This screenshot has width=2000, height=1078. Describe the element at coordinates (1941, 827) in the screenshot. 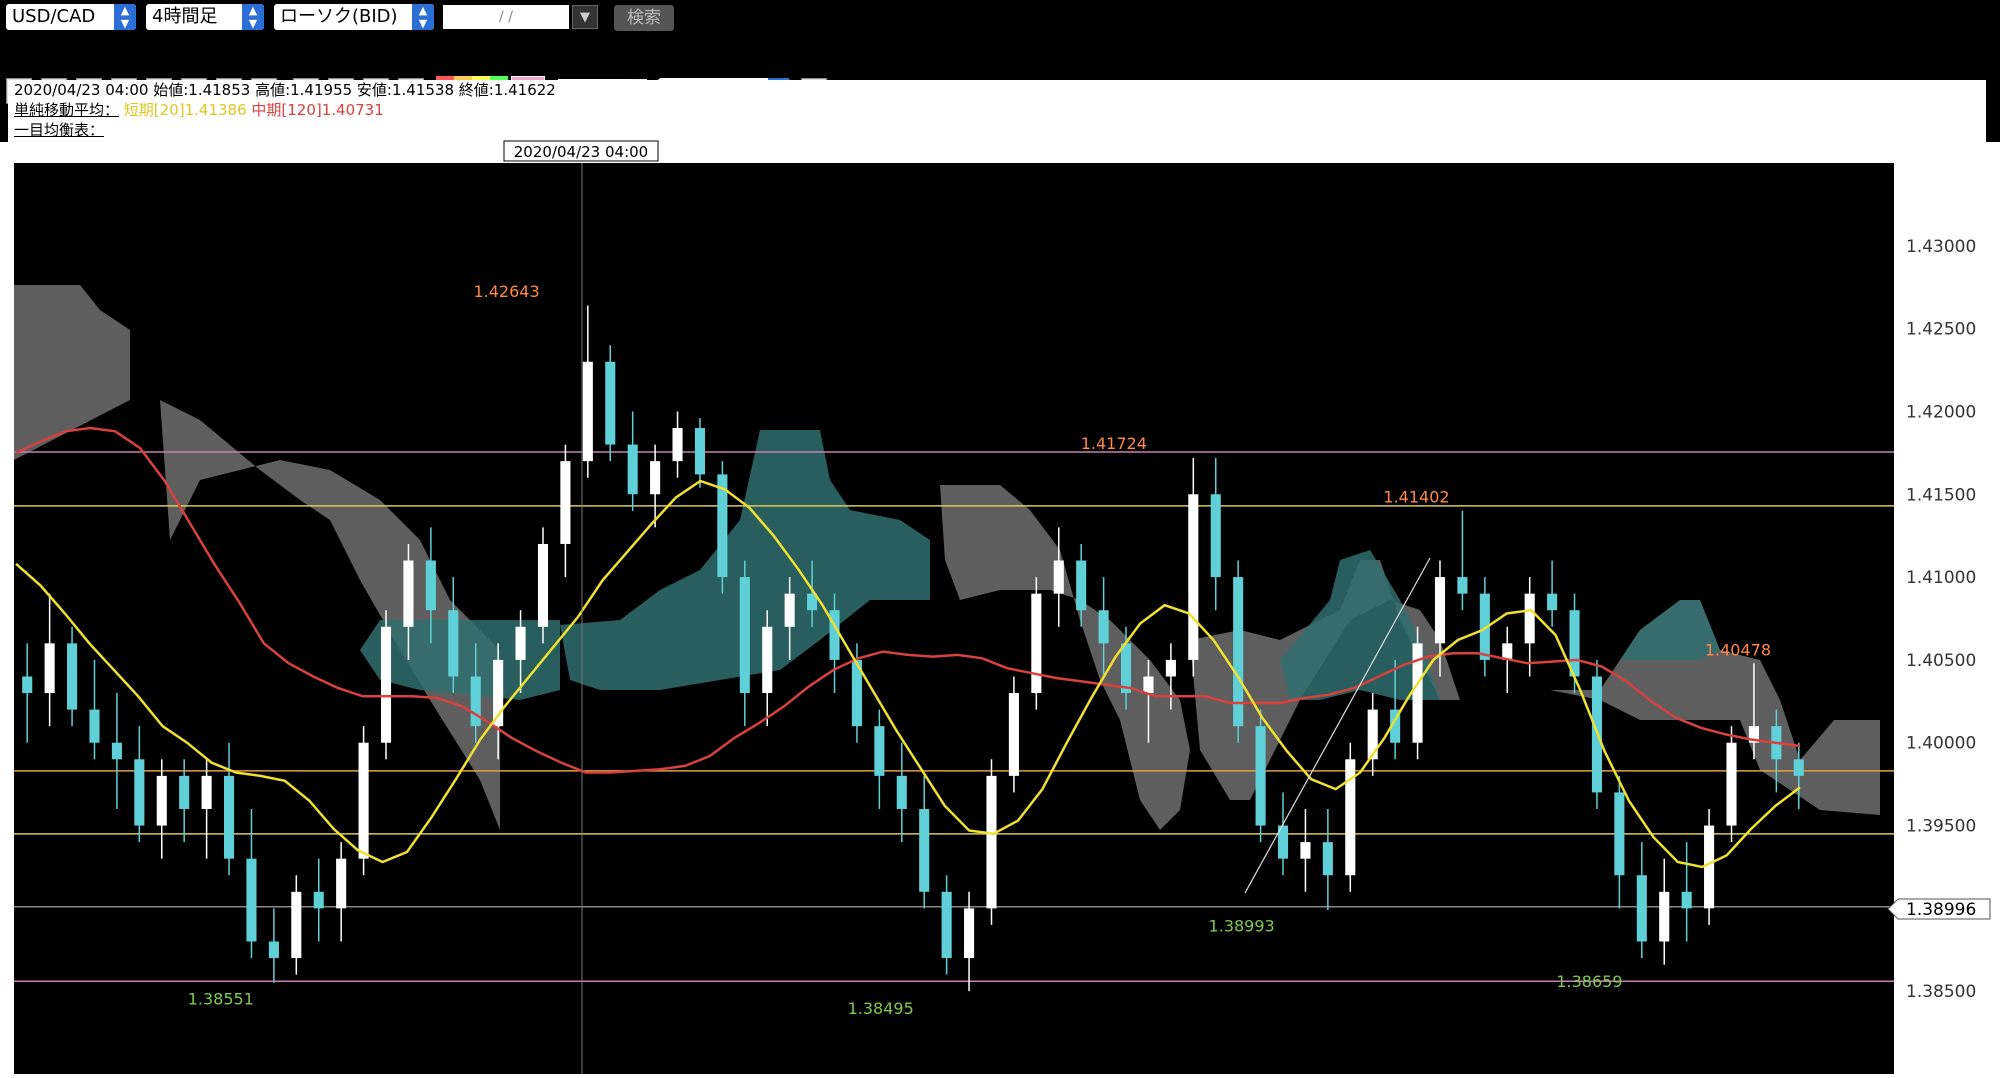

I see `y-tick-label: 1.39500` at that location.